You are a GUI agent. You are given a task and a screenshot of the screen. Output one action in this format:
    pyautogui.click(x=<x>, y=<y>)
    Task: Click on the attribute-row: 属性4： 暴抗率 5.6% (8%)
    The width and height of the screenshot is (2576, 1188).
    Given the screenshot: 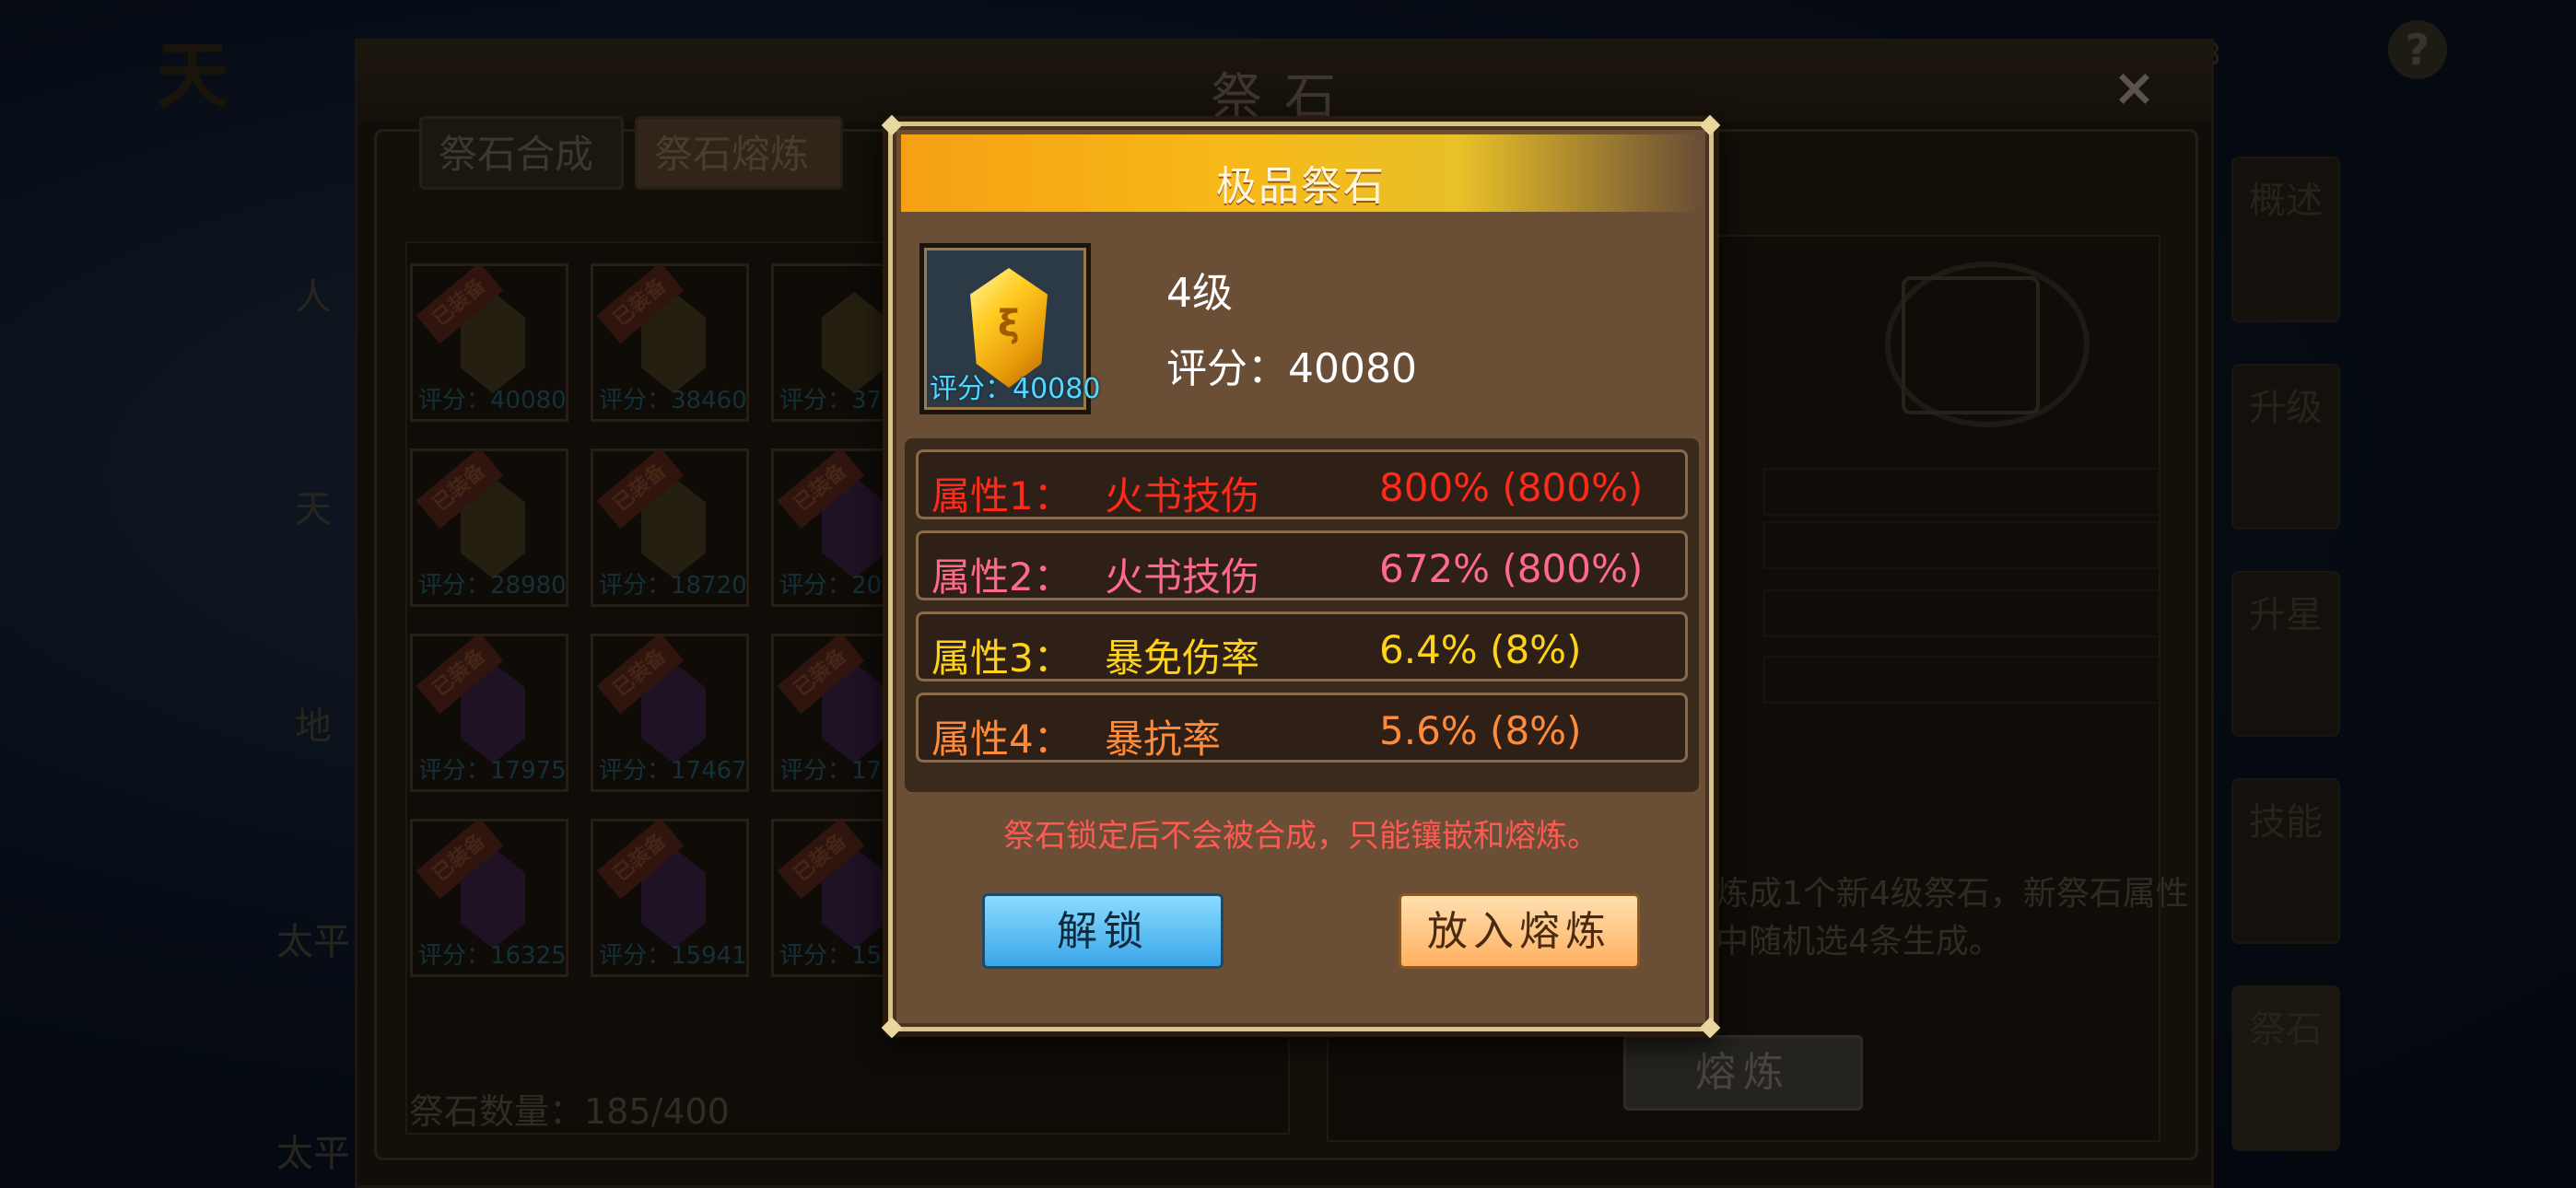 What is the action you would take?
    pyautogui.click(x=1302, y=728)
    